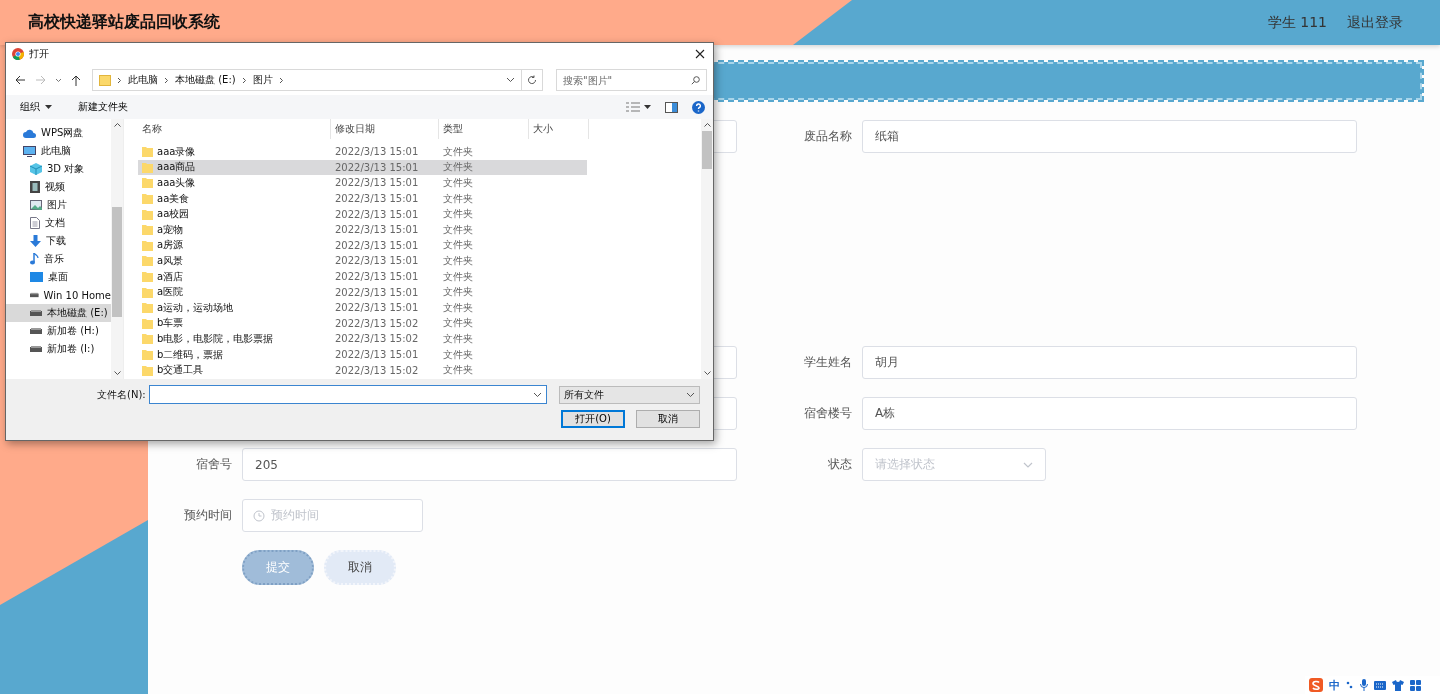 The width and height of the screenshot is (1440, 694). Describe the element at coordinates (362, 307) in the screenshot. I see `file-row: a运动，运动场地 2022/3/13 15:01 文件夹` at that location.